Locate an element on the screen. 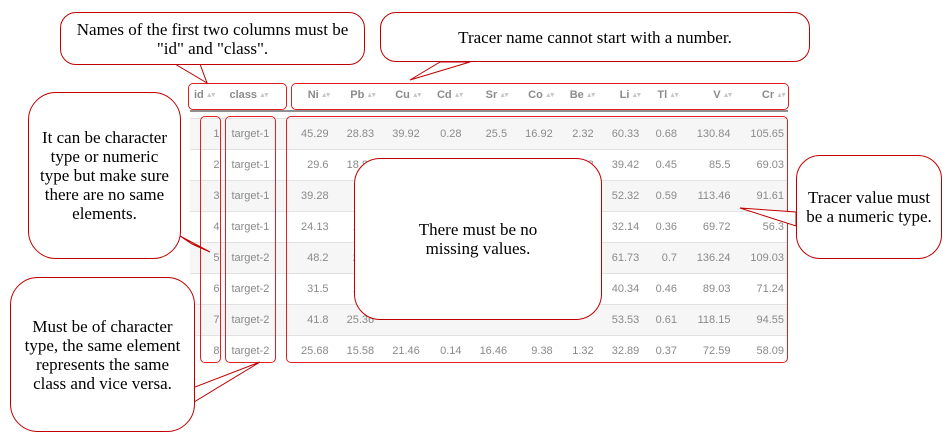 The image size is (950, 442). tracer-value-pointer is located at coordinates (768, 217).